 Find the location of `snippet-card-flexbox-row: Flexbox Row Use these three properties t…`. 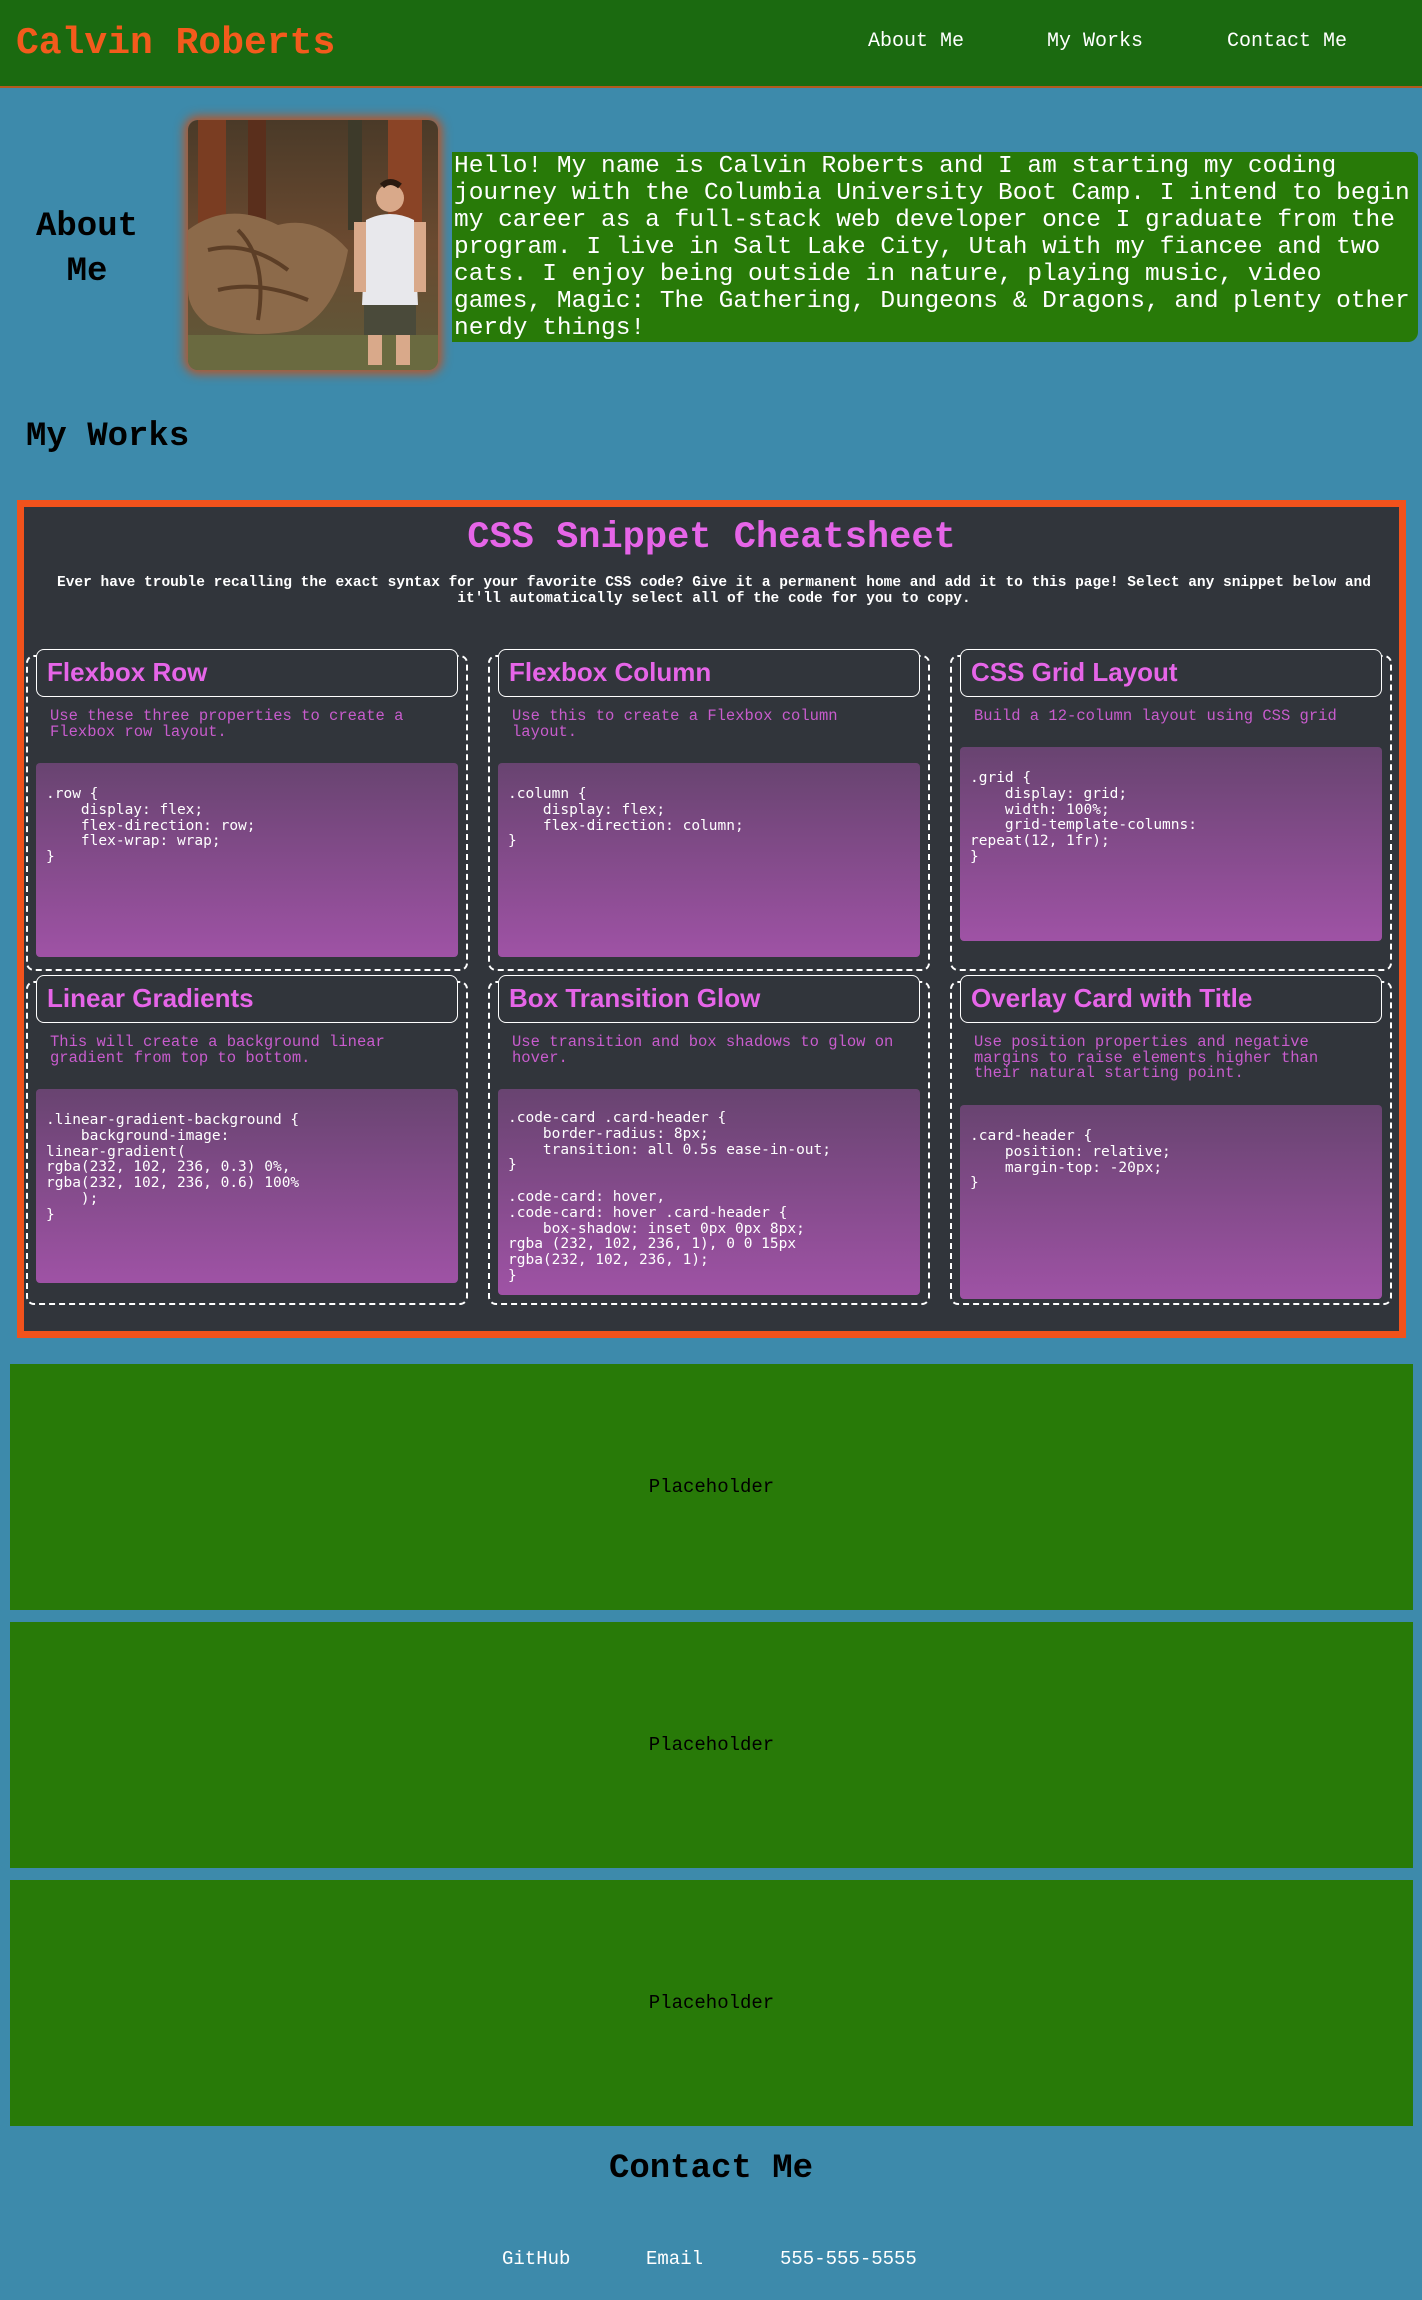

snippet-card-flexbox-row: Flexbox Row Use these three properties t… is located at coordinates (247, 810).